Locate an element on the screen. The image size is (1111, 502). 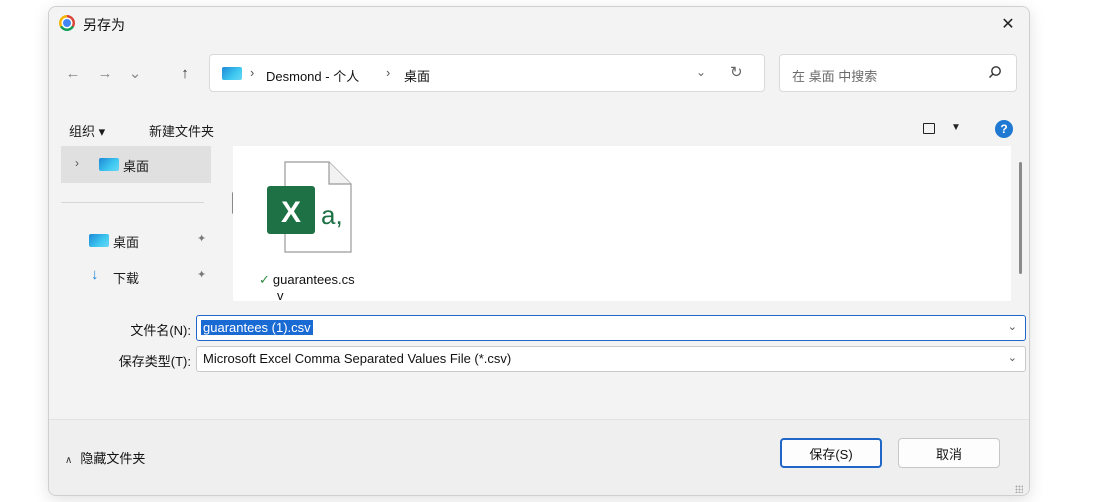
file-item: a, X ✓ guarantees.cs v is located at coordinates (319, 230).